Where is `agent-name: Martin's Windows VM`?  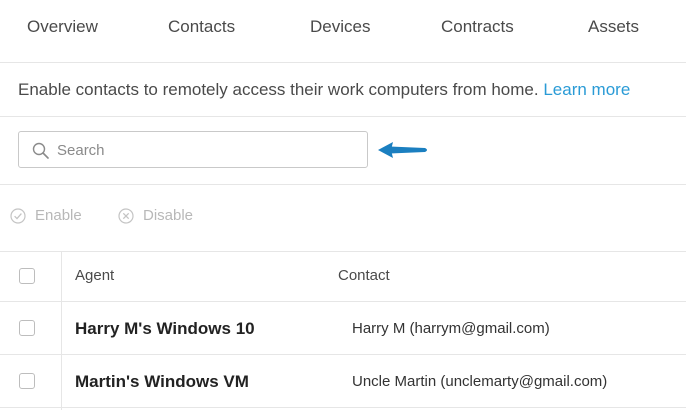 agent-name: Martin's Windows VM is located at coordinates (162, 381).